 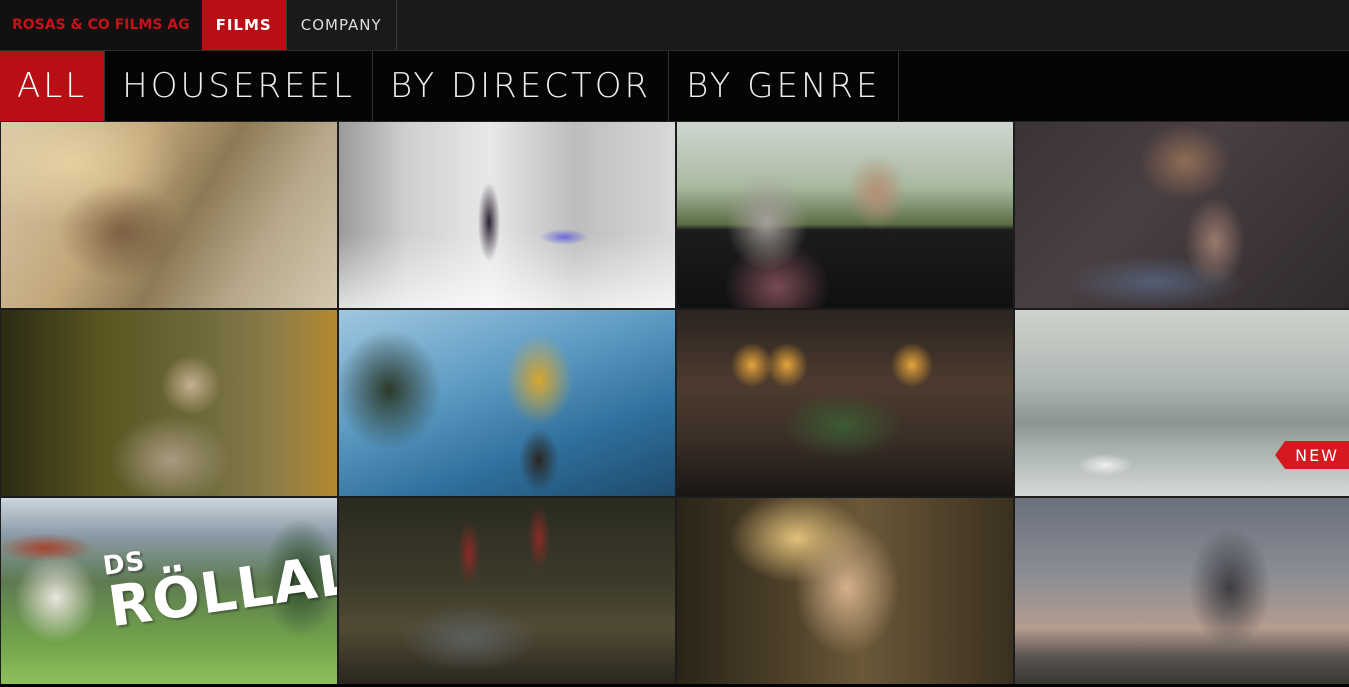 What do you see at coordinates (239, 86) in the screenshot?
I see `tab-housereel: HOUSEREEL` at bounding box center [239, 86].